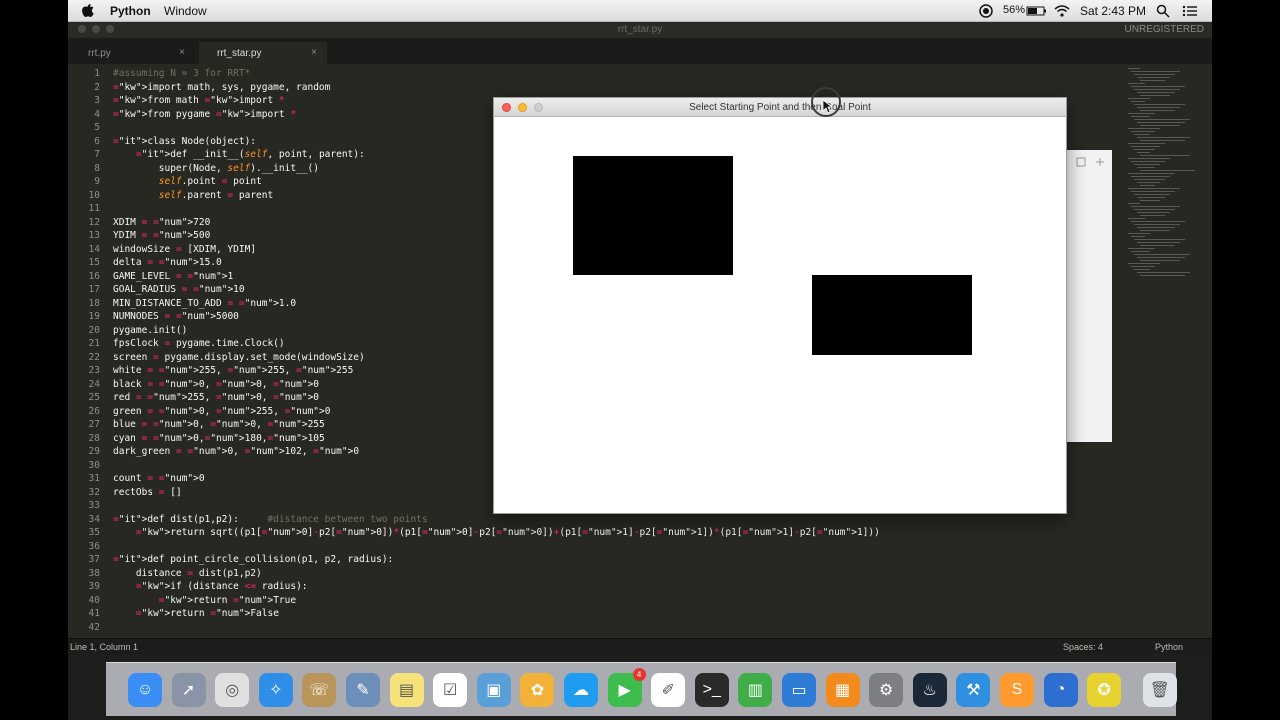 The width and height of the screenshot is (1280, 720). Describe the element at coordinates (522, 107) in the screenshot. I see `minimize-button` at that location.